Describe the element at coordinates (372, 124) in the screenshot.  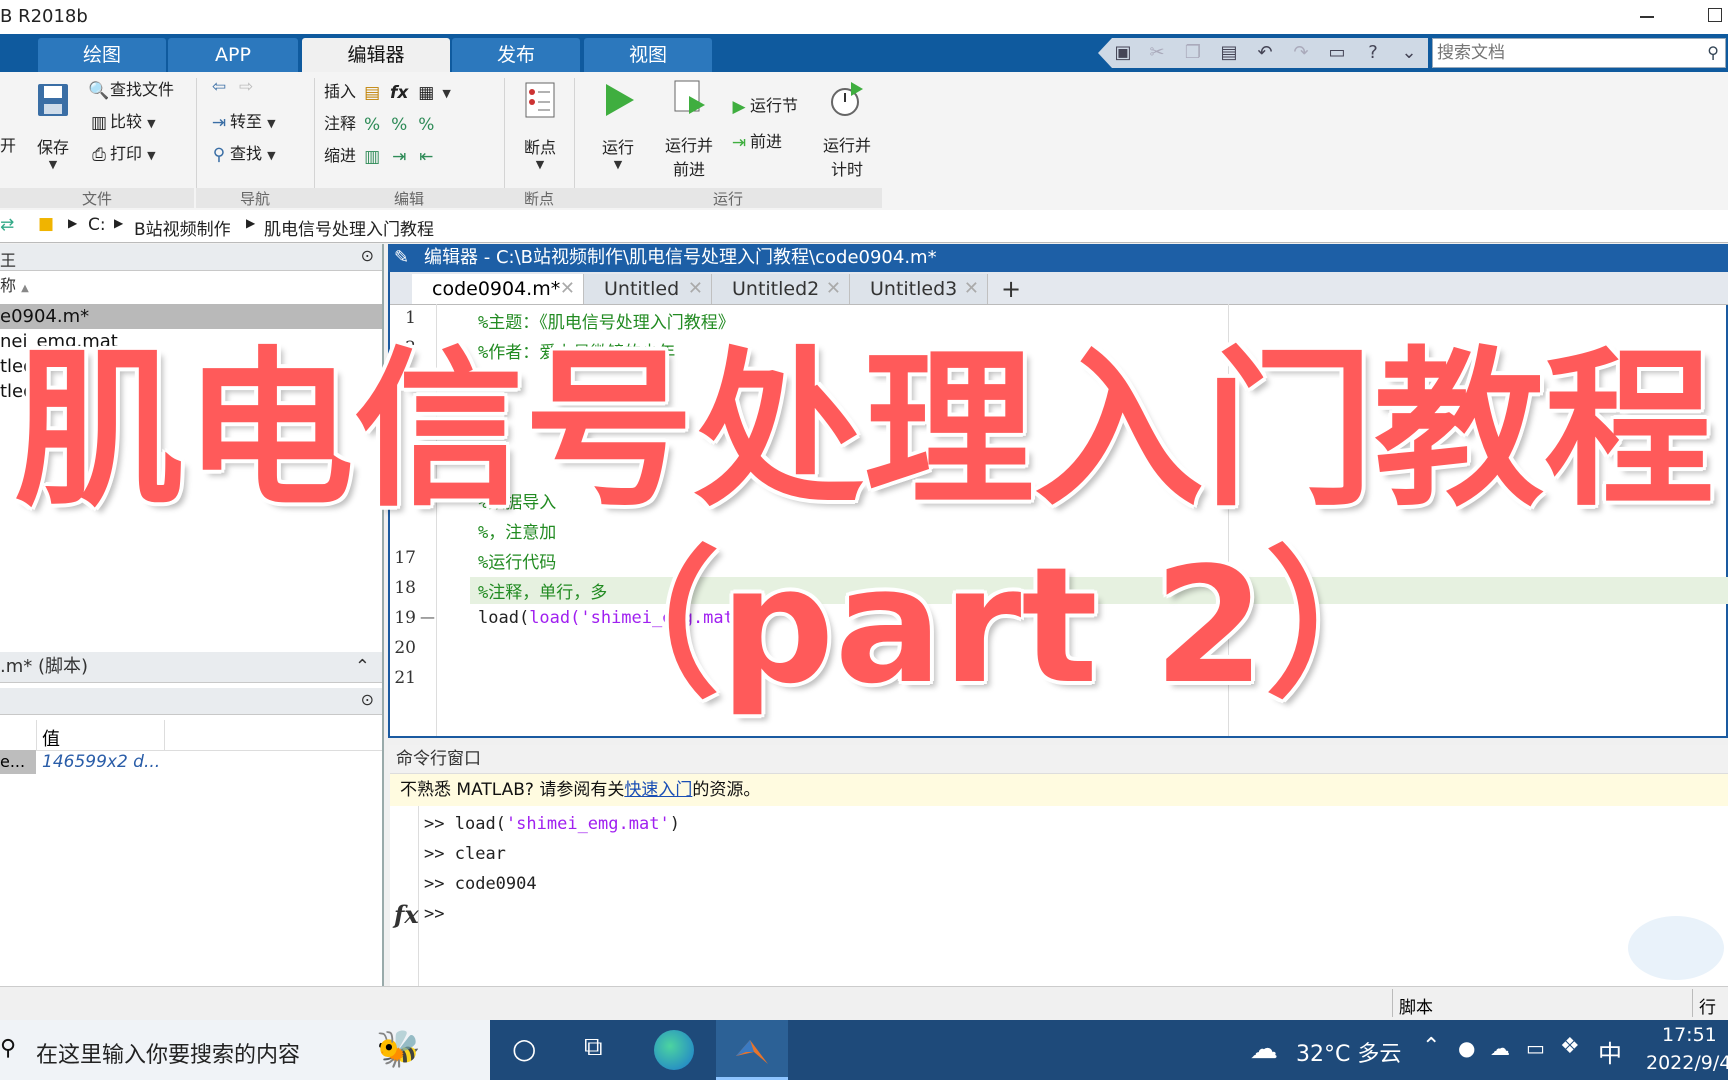
I see `comment-icon: %` at that location.